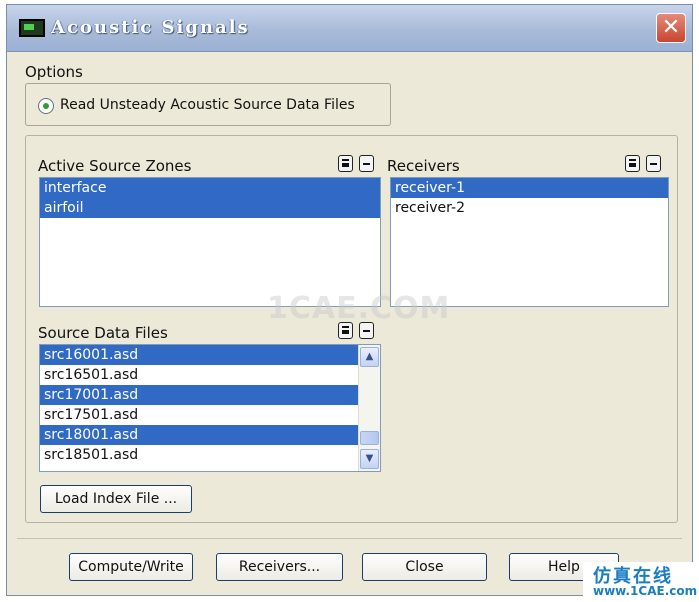 The image size is (699, 602). Describe the element at coordinates (645, 591) in the screenshot. I see `site-badge-url: www.1CAE.com` at that location.